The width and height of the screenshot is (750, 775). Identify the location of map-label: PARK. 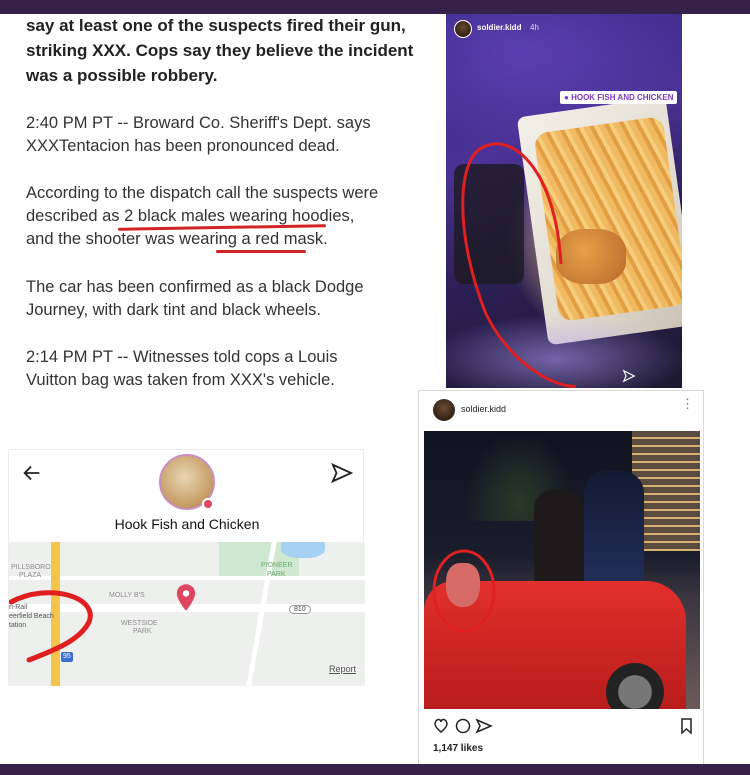
(142, 631).